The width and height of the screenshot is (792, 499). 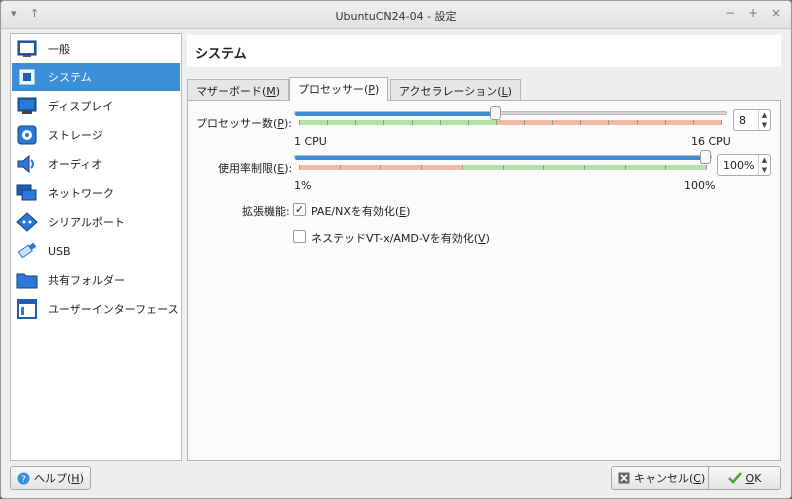 I want to click on sidebar-item-user-interface: ユーザーインターフェース, so click(x=96, y=309).